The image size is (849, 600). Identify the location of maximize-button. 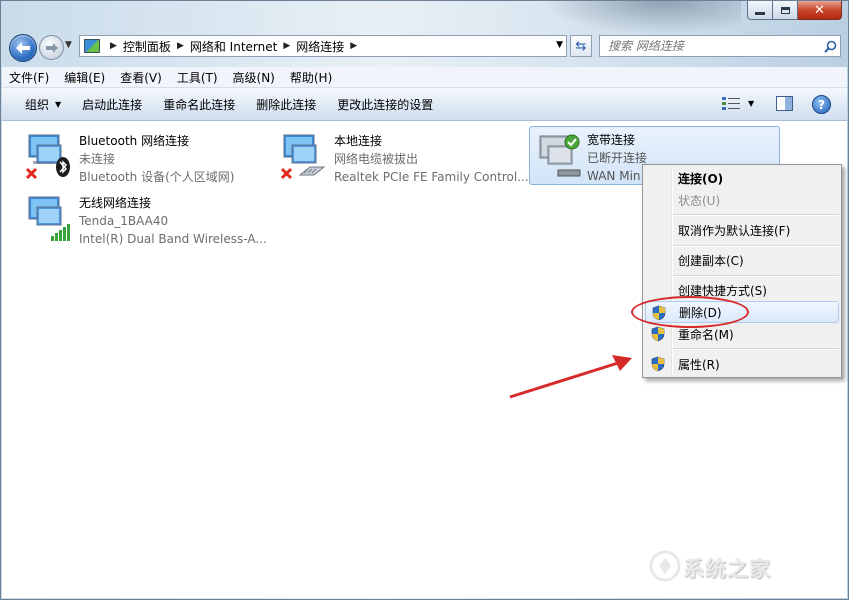
(785, 10).